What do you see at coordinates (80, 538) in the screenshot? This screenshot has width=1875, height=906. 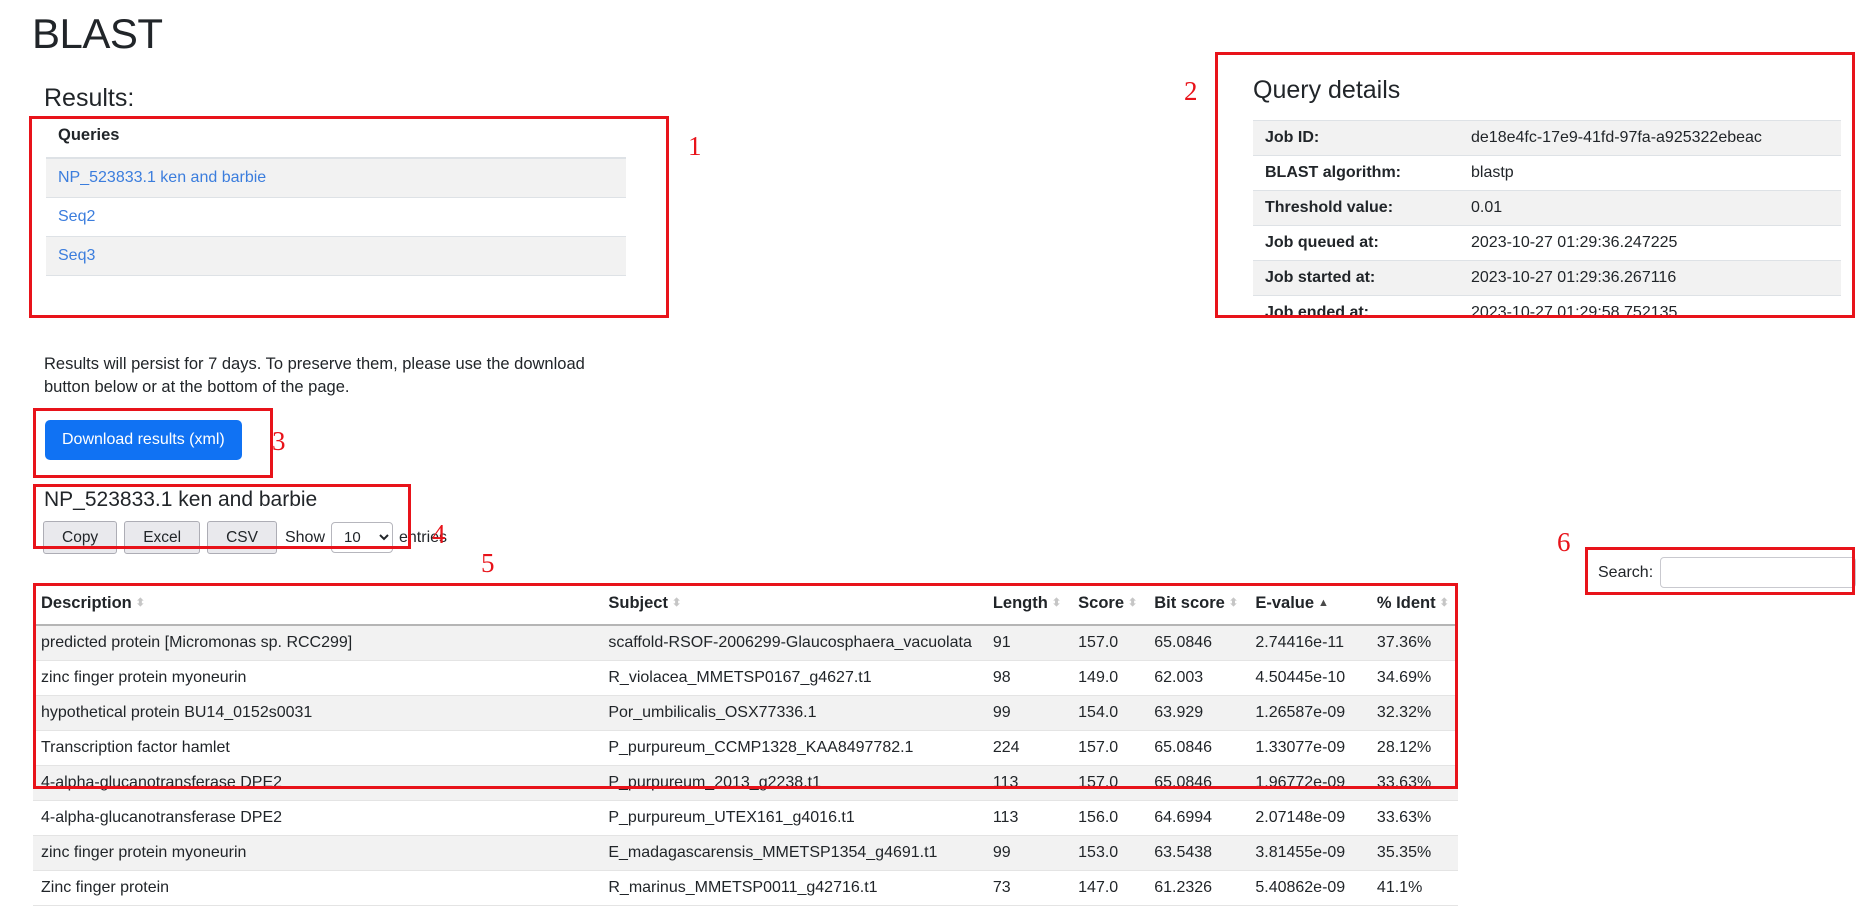 I see `copy-button: Copy` at bounding box center [80, 538].